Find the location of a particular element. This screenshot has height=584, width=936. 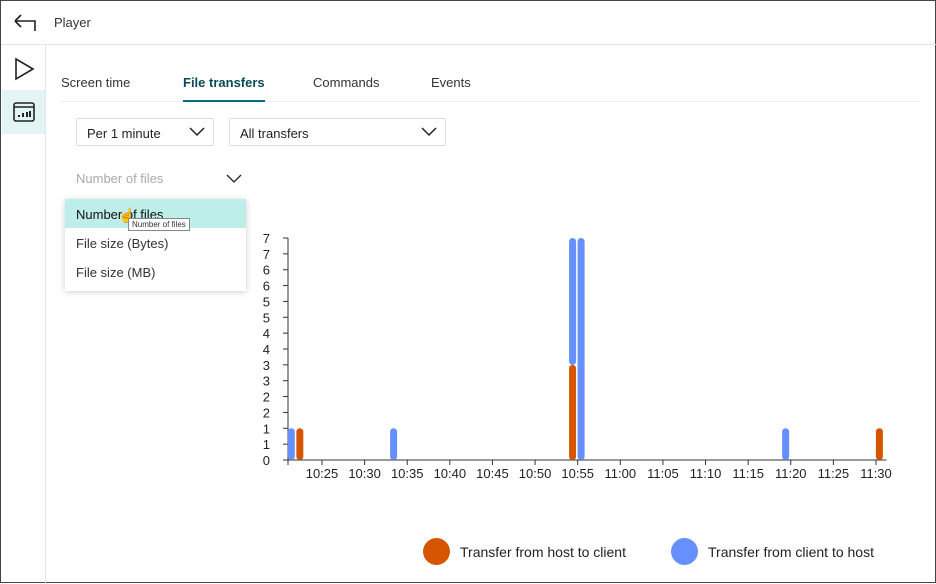

tab-screen-time: Screen time is located at coordinates (95, 82).